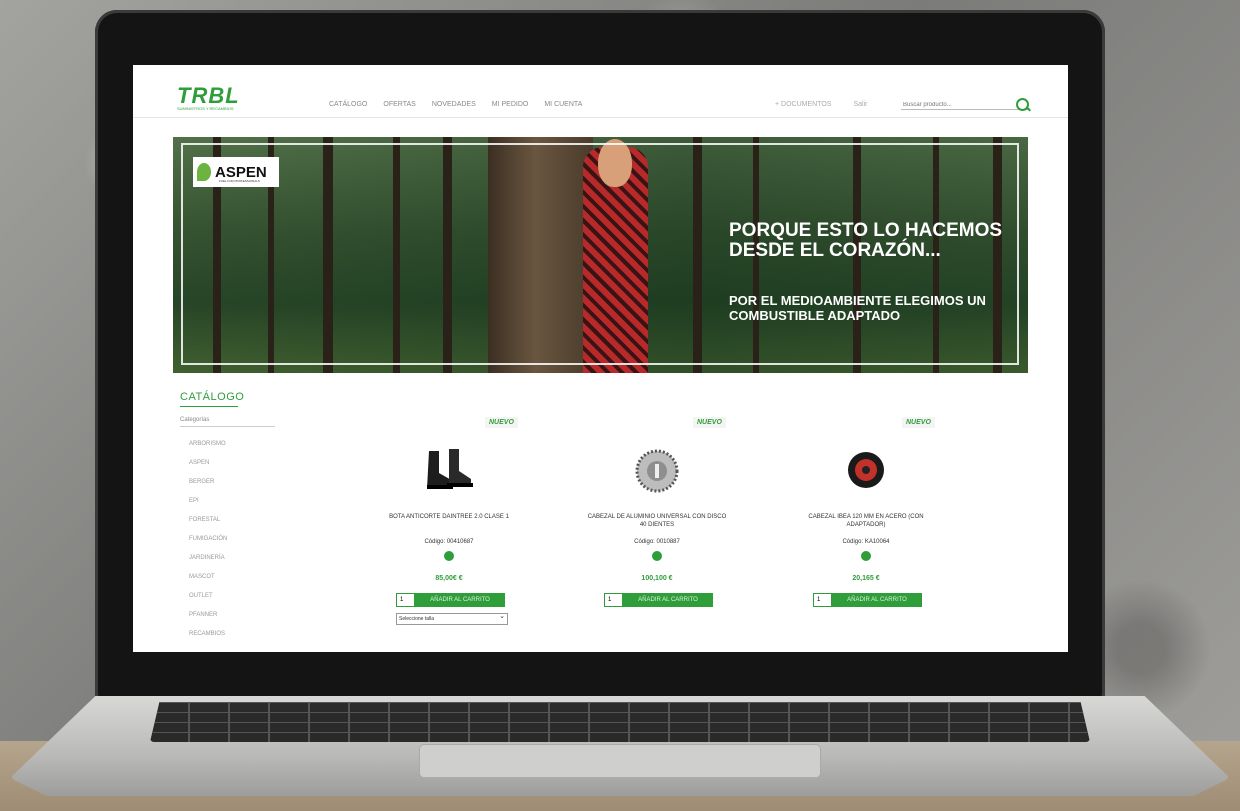 This screenshot has width=1240, height=811. I want to click on boots-image, so click(449, 470).